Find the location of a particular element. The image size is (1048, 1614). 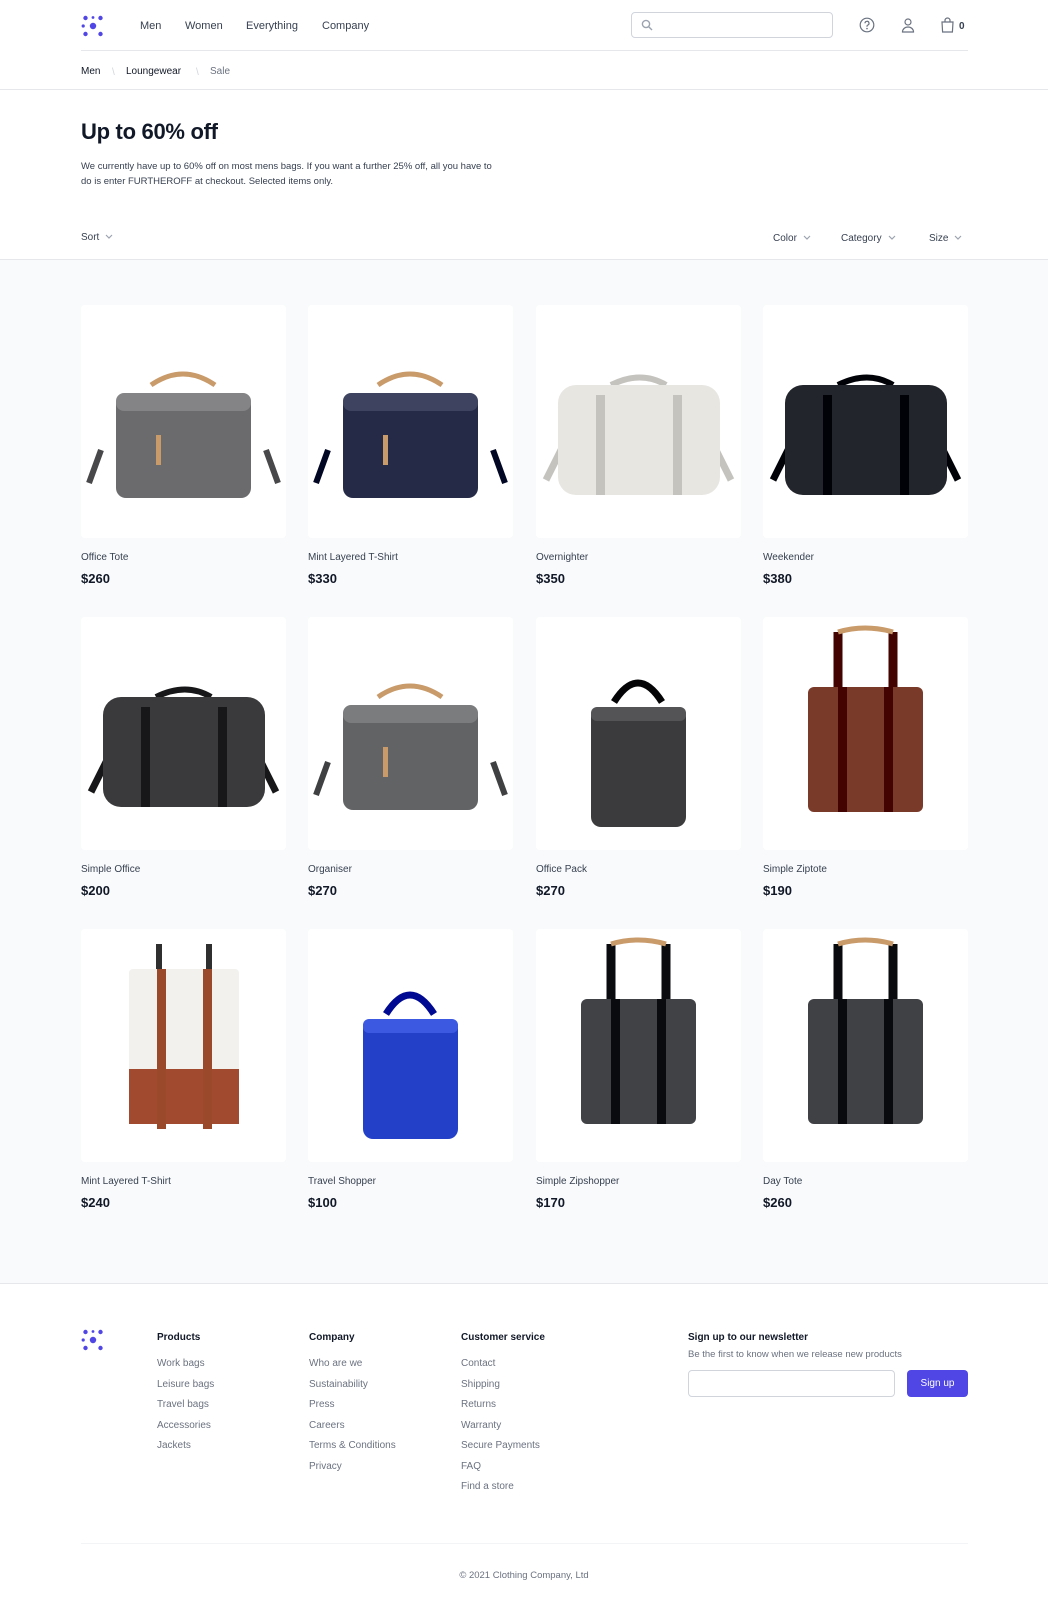

product-card: Overnighter $350 is located at coordinates (638, 445).